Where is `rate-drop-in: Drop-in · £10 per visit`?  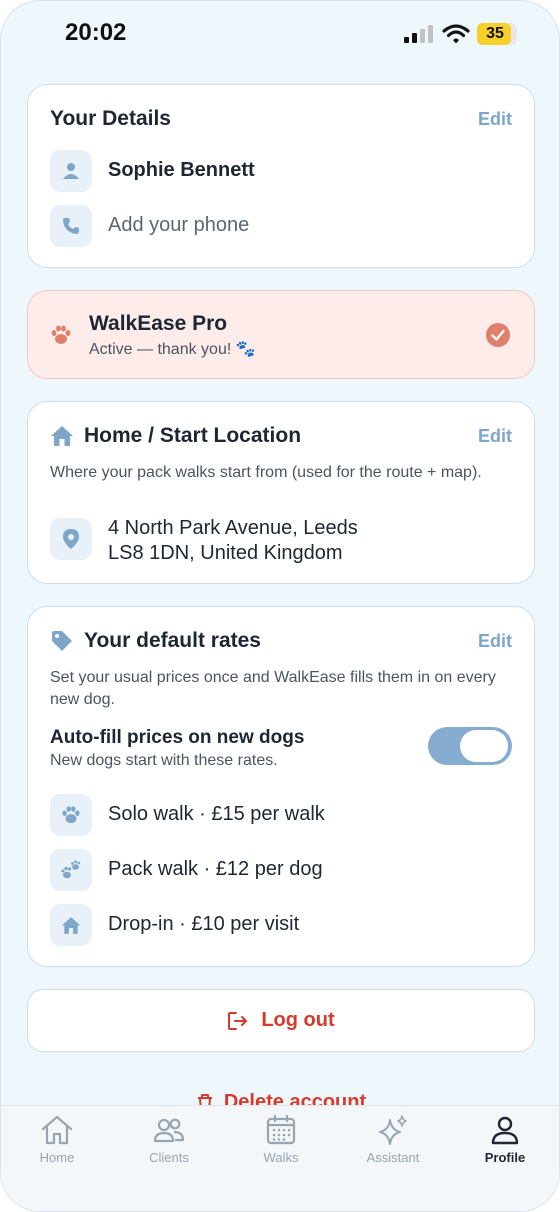 rate-drop-in: Drop-in · £10 per visit is located at coordinates (204, 924).